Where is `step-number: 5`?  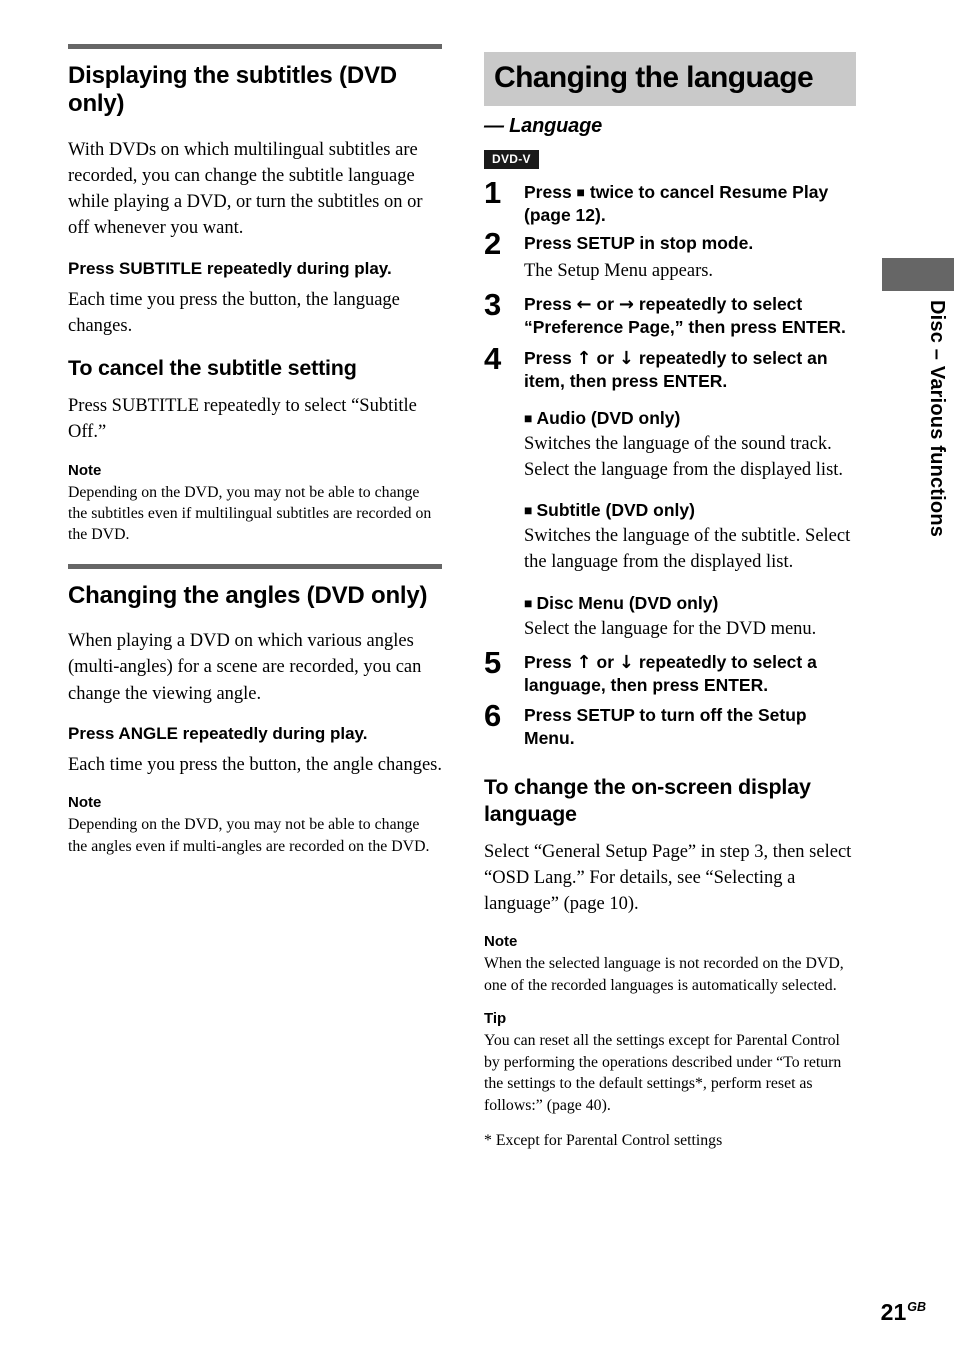
step-number: 5 is located at coordinates (493, 662).